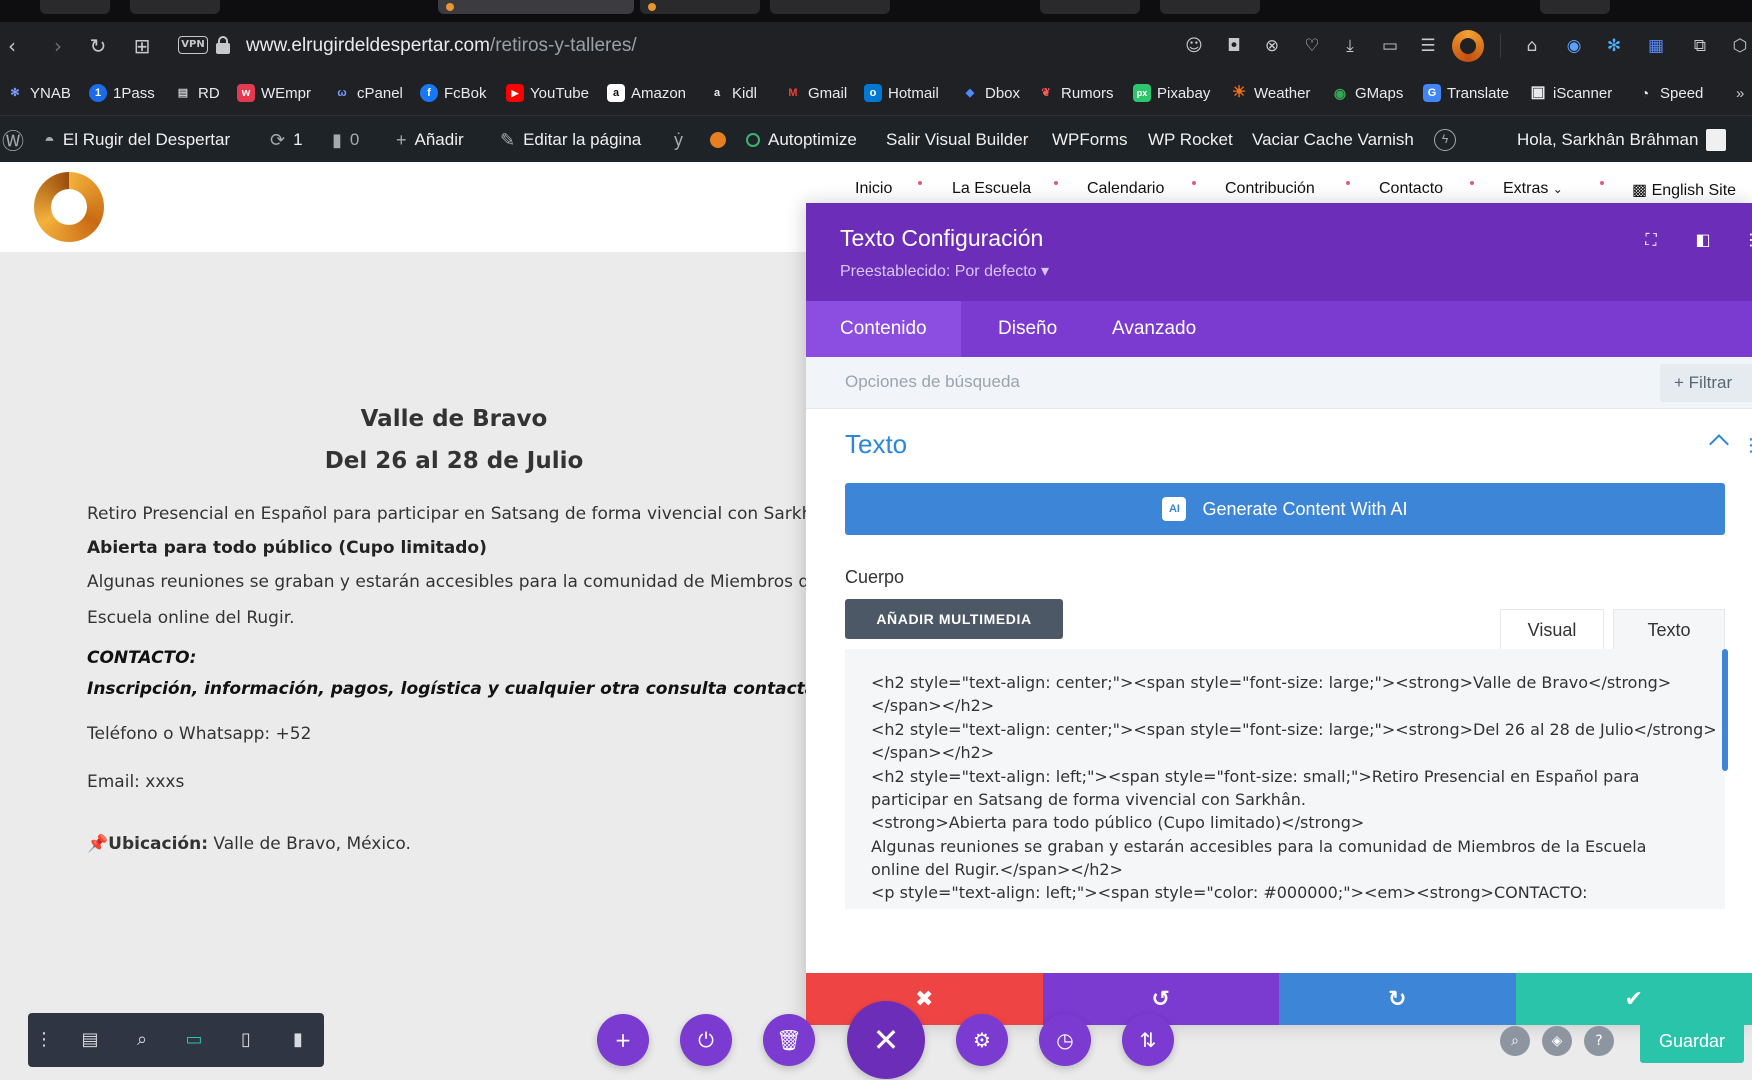 The width and height of the screenshot is (1752, 1080). Describe the element at coordinates (732, 93) in the screenshot. I see `bookmark-kidl: a Kidl` at that location.